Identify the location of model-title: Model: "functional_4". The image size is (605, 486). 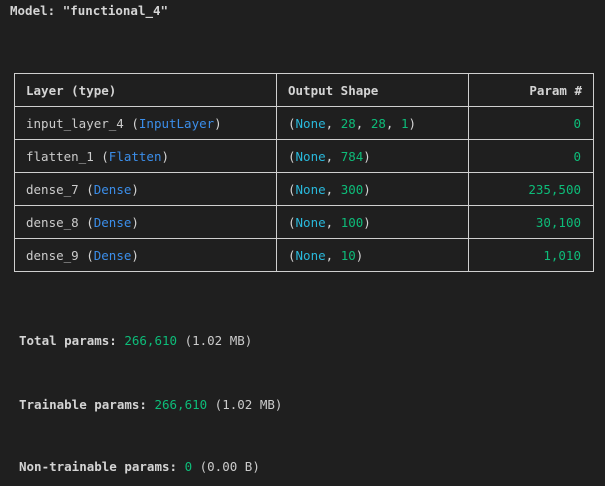
(89, 10).